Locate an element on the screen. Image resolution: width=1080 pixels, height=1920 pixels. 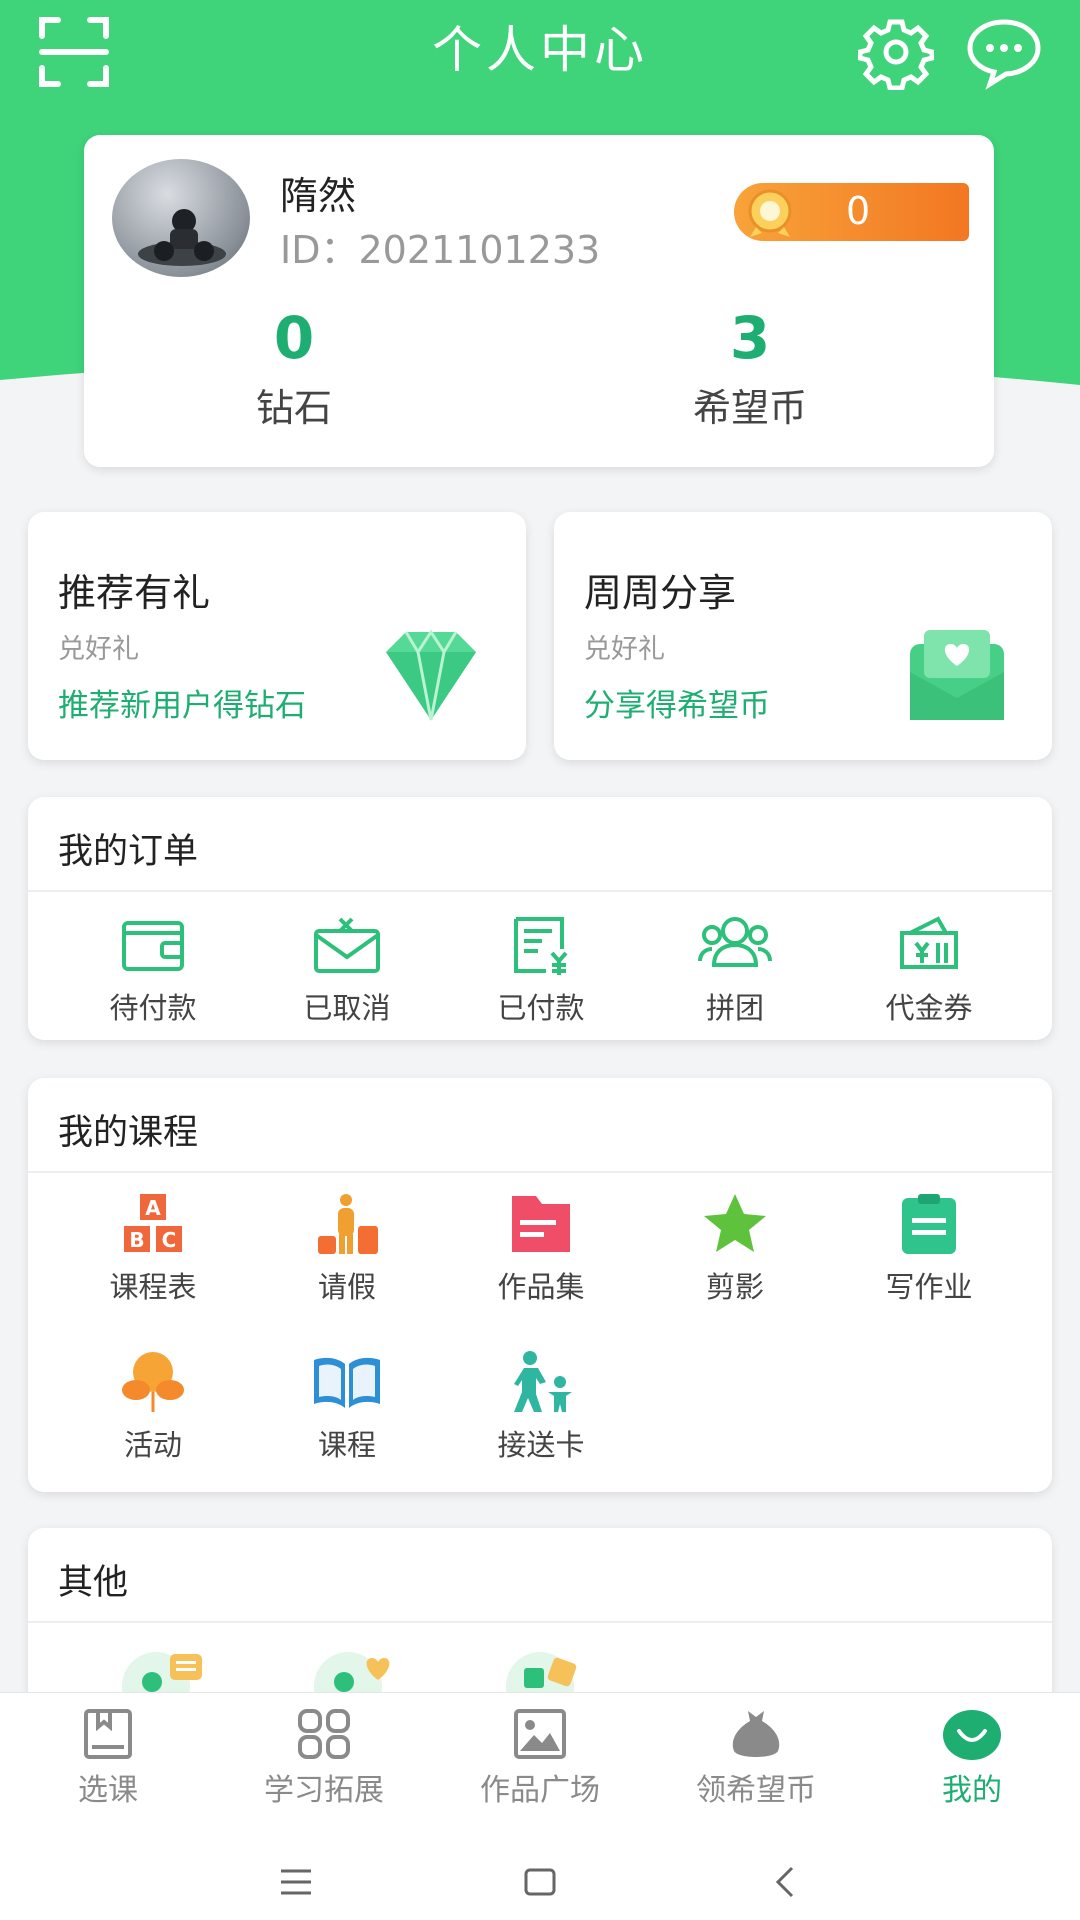
coin-badge: 0 is located at coordinates (851, 212).